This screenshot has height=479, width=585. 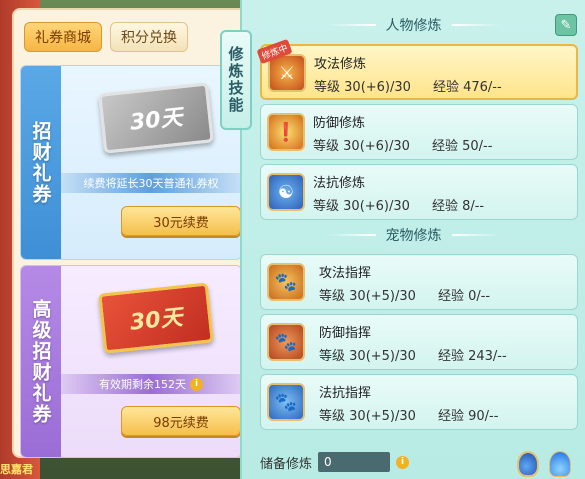 What do you see at coordinates (345, 273) in the screenshot?
I see `skill-name: 攻法指挥` at bounding box center [345, 273].